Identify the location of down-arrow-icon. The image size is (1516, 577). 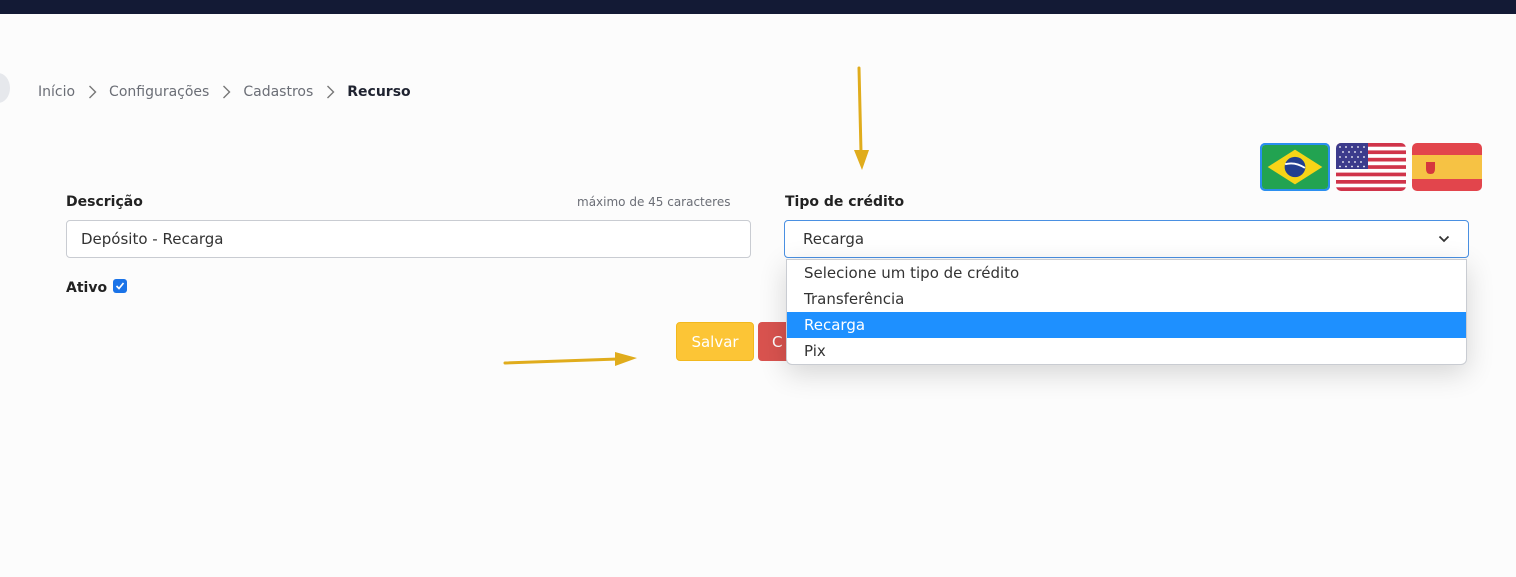
(861, 118).